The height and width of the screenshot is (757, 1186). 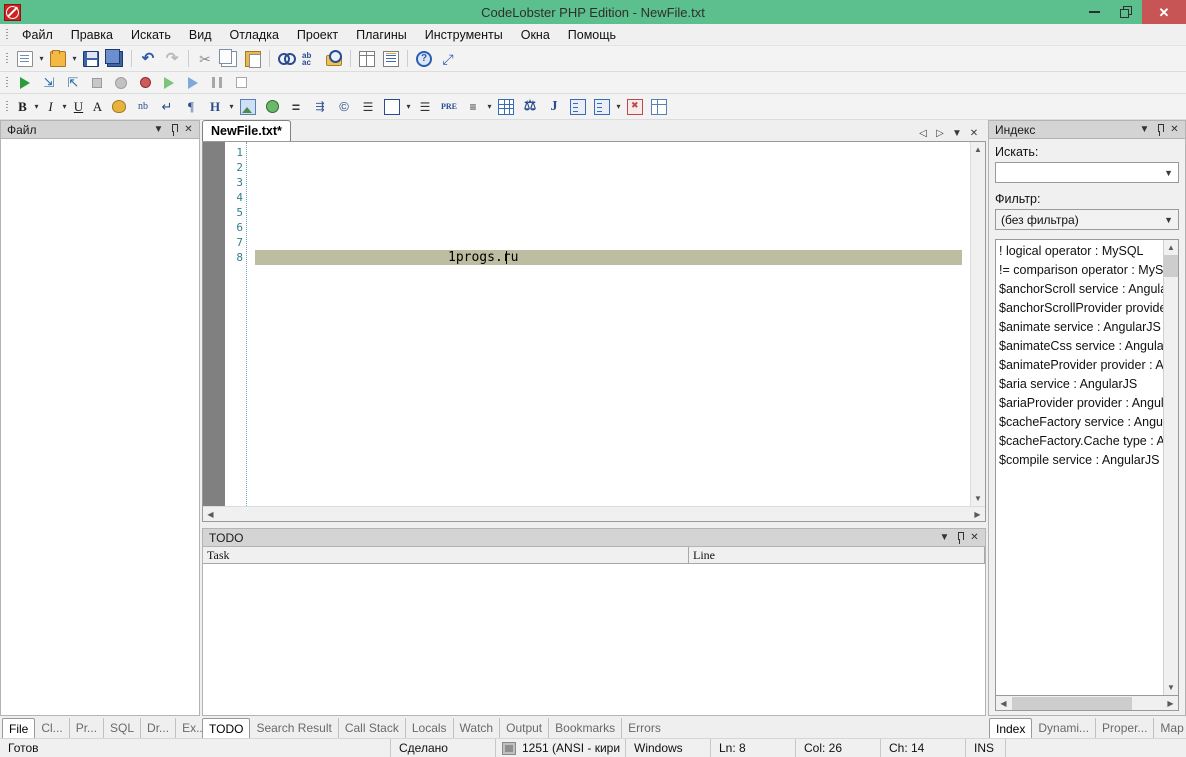 I want to click on menu-view: Вид, so click(x=200, y=35).